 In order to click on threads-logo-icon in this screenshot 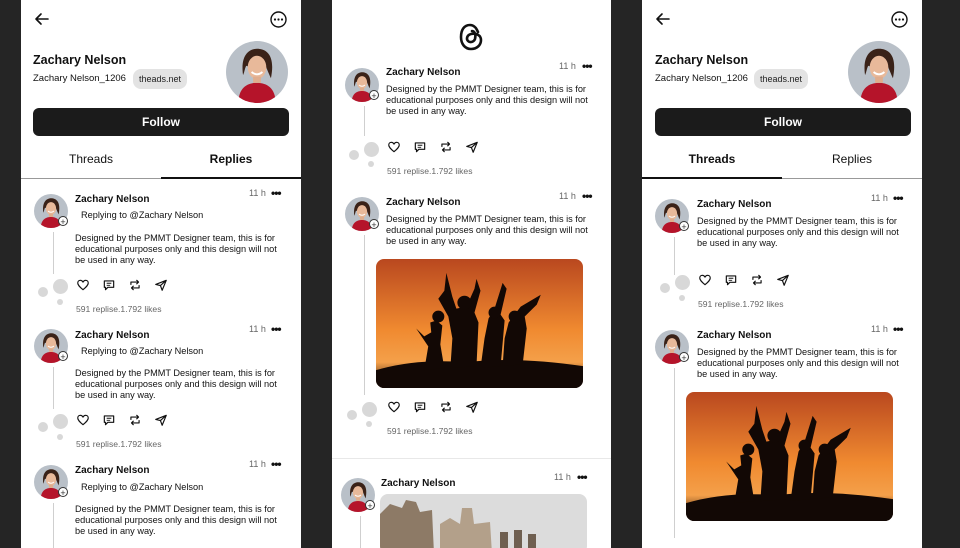, I will do `click(471, 37)`.